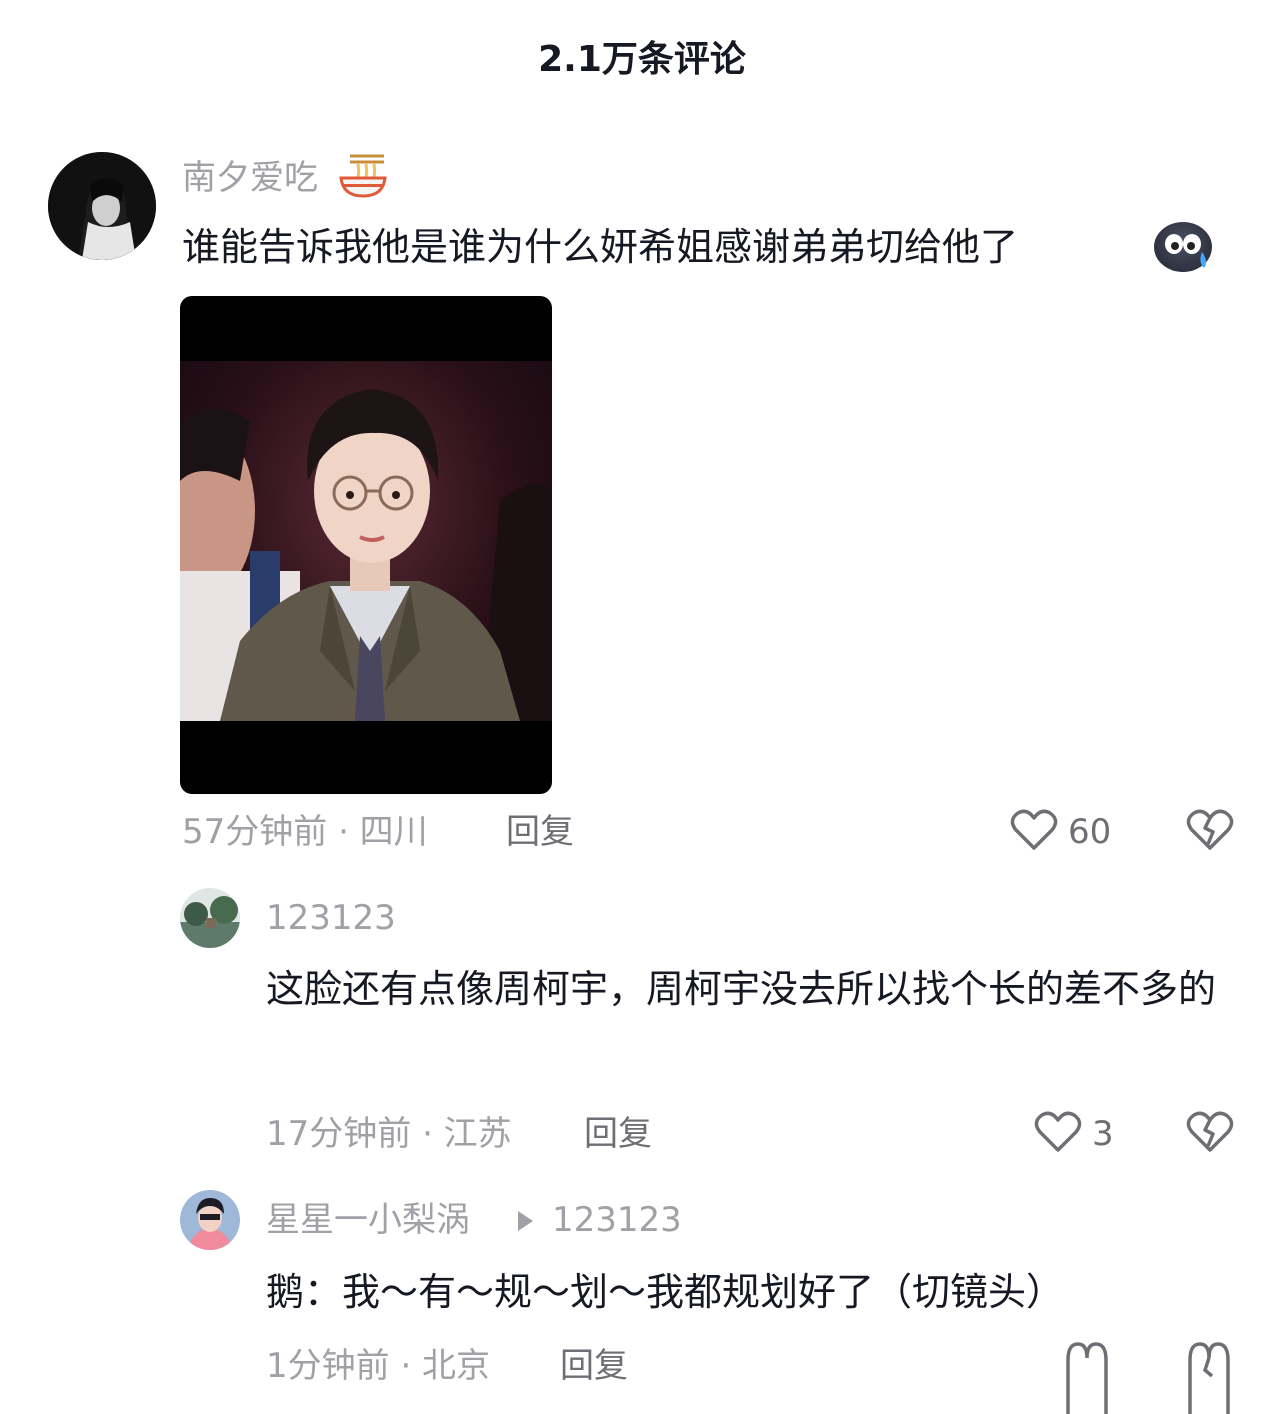 The image size is (1284, 1414). Describe the element at coordinates (600, 247) in the screenshot. I see `comment-text: 谁能告诉我他是谁为什么妍希姐感谢弟弟切给他了` at that location.